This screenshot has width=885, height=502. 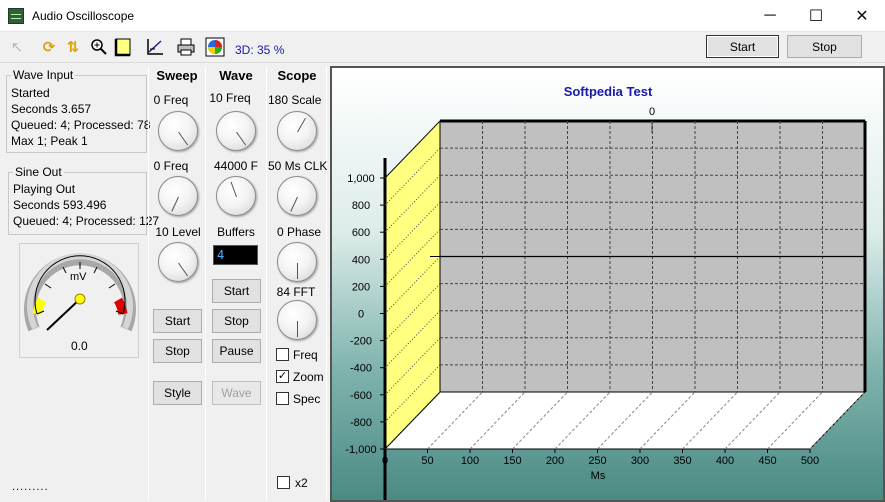 What do you see at coordinates (177, 75) in the screenshot?
I see `sweep-heading: Sweep` at bounding box center [177, 75].